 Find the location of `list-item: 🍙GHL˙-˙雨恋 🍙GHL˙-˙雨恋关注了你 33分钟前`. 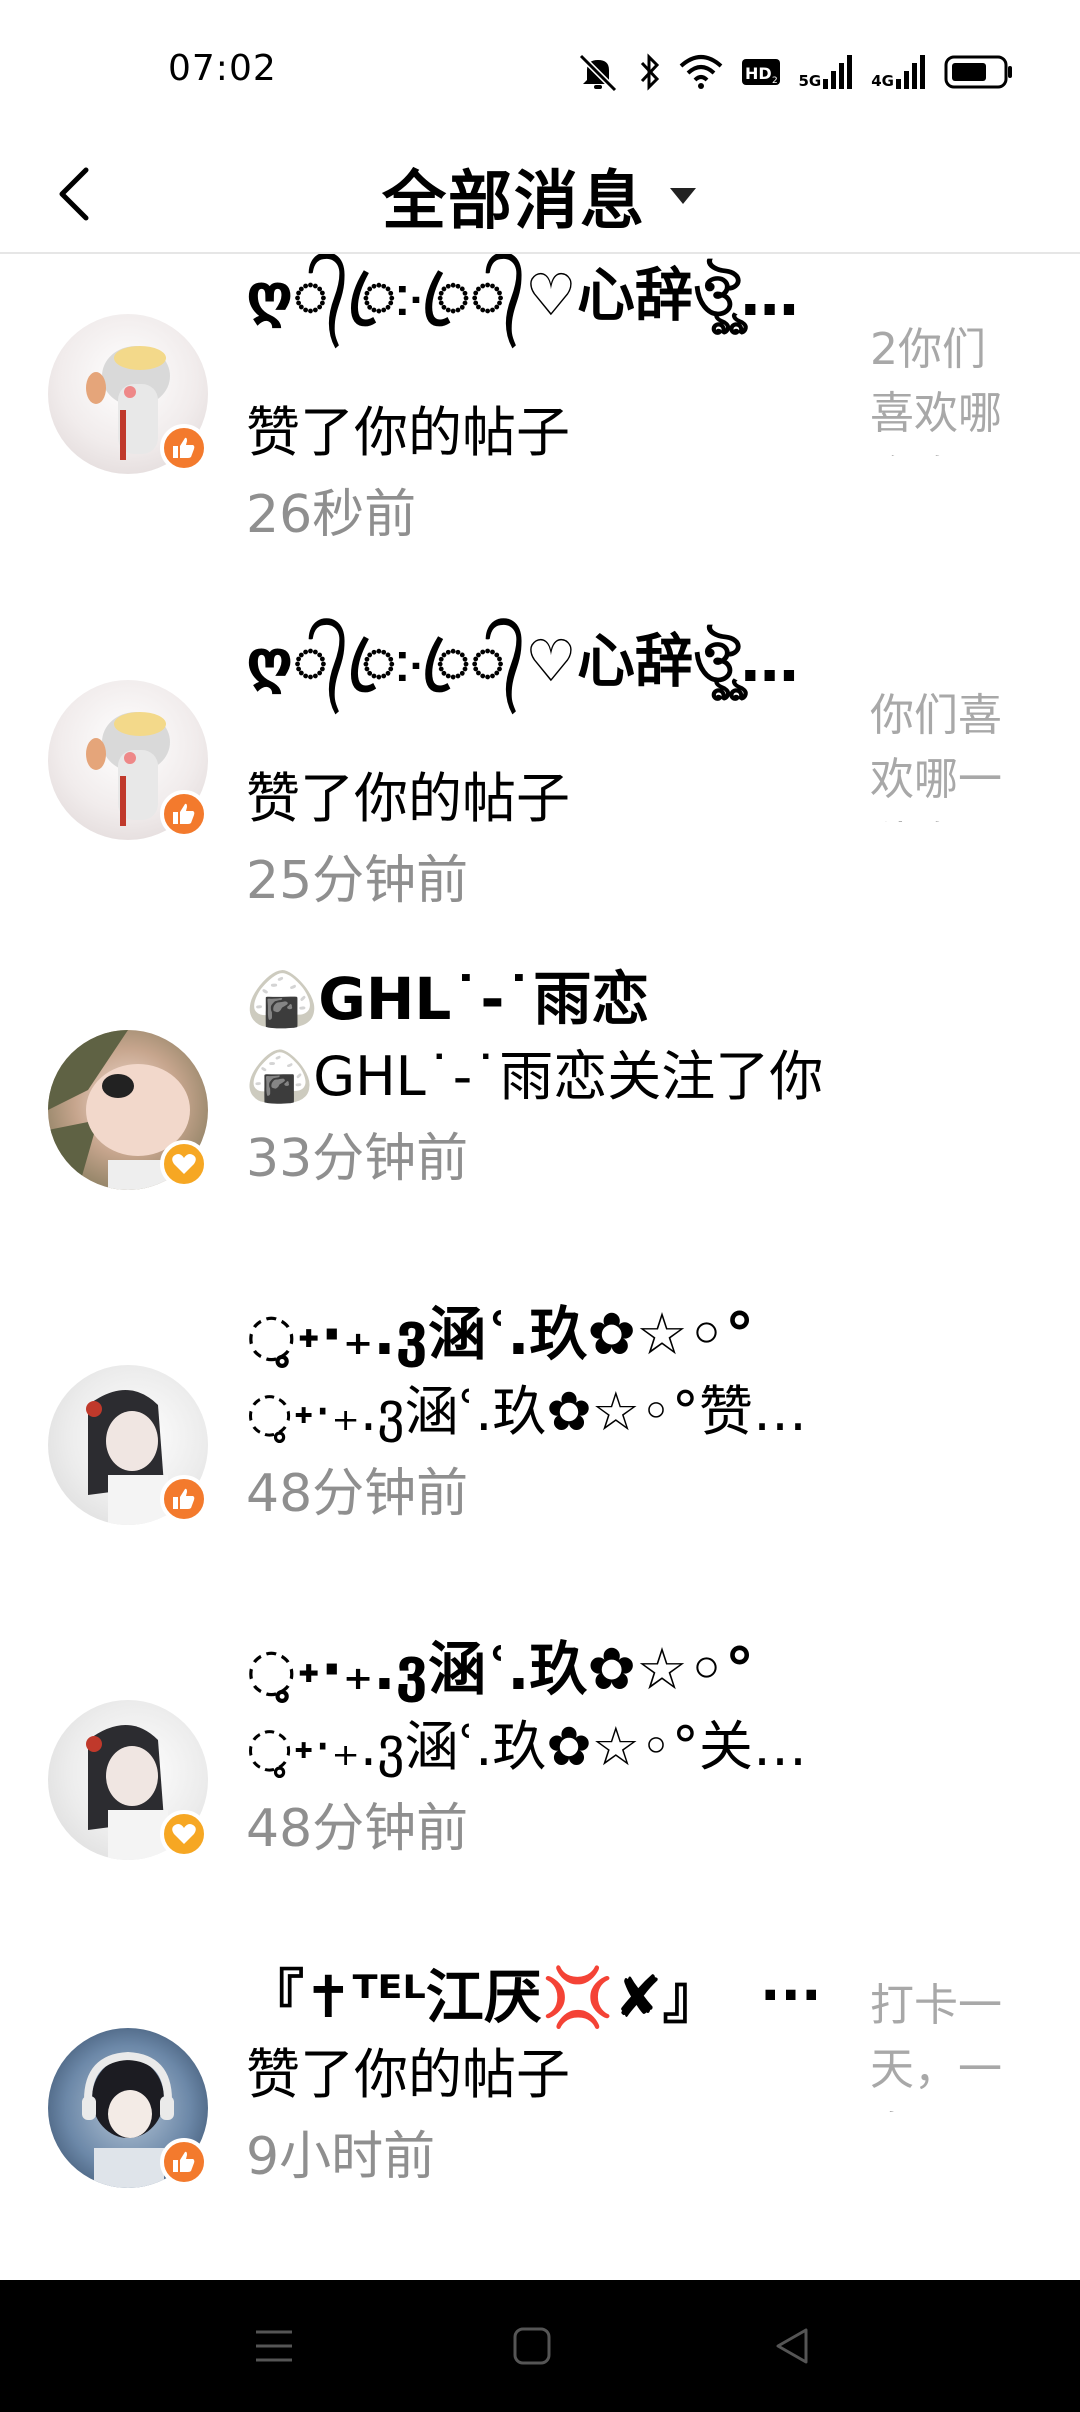

list-item: 🍙GHL˙-˙雨恋 🍙GHL˙-˙雨恋关注了你 33分钟前 is located at coordinates (540, 1091).